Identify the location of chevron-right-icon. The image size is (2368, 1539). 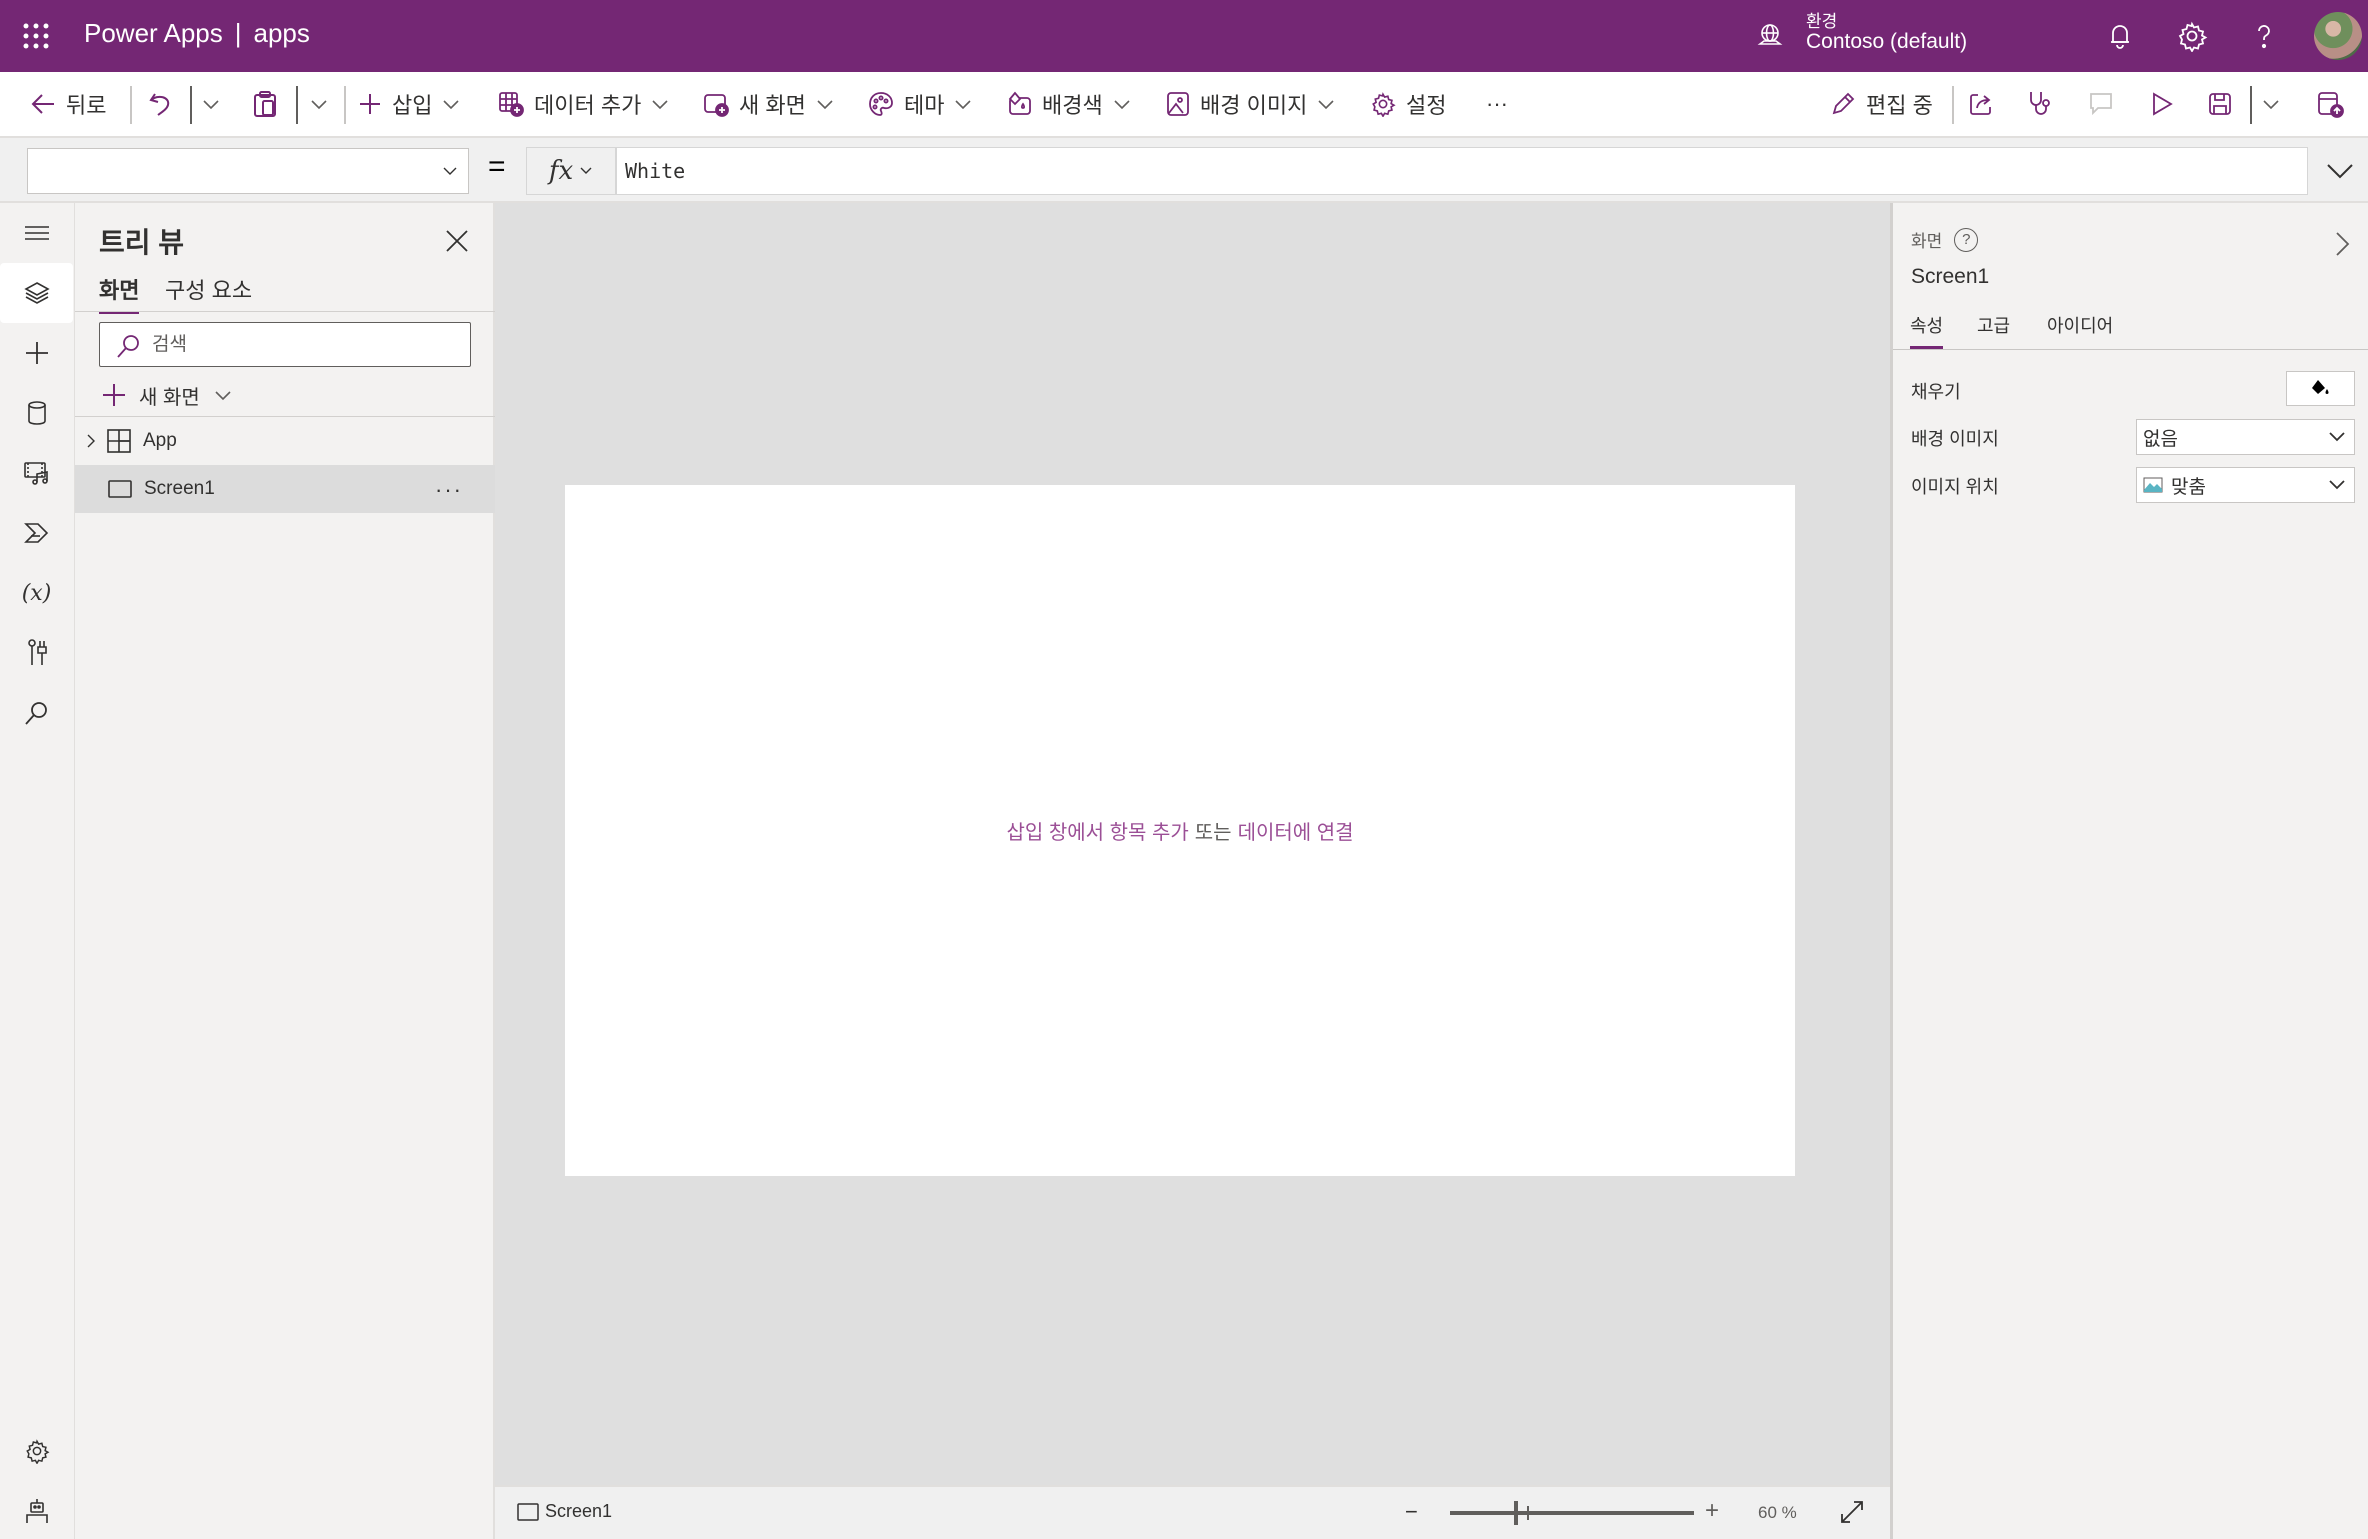
(91, 441).